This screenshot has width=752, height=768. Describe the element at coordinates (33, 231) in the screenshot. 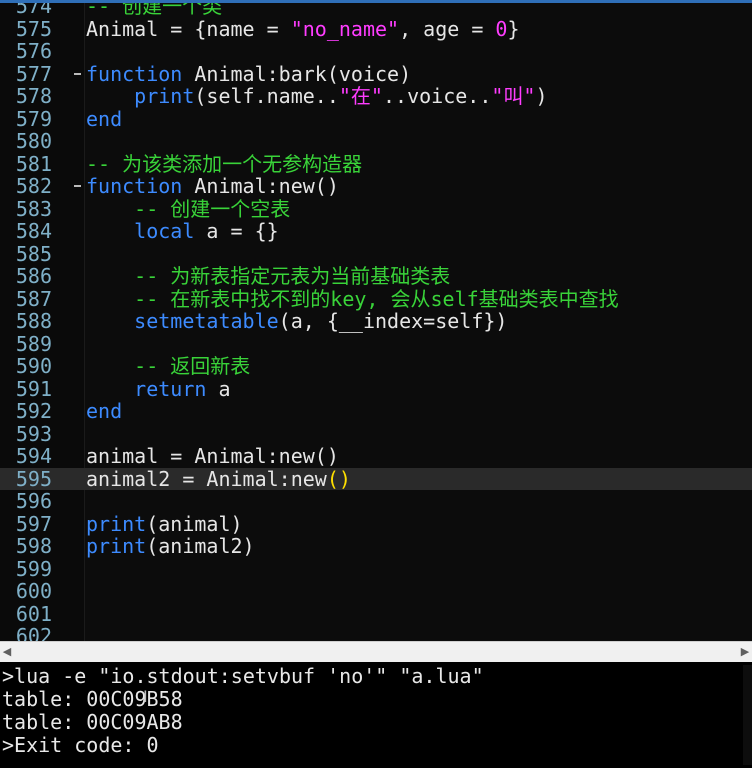

I see `line-number: 584` at that location.